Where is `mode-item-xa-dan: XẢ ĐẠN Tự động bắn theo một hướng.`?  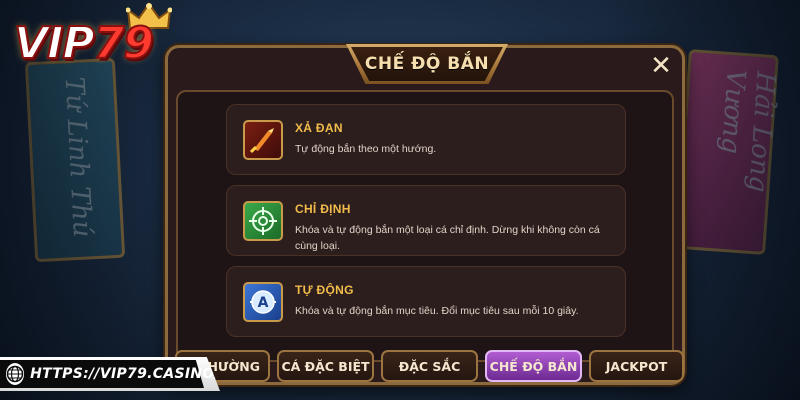 mode-item-xa-dan: XẢ ĐẠN Tự động bắn theo một hướng. is located at coordinates (426, 139).